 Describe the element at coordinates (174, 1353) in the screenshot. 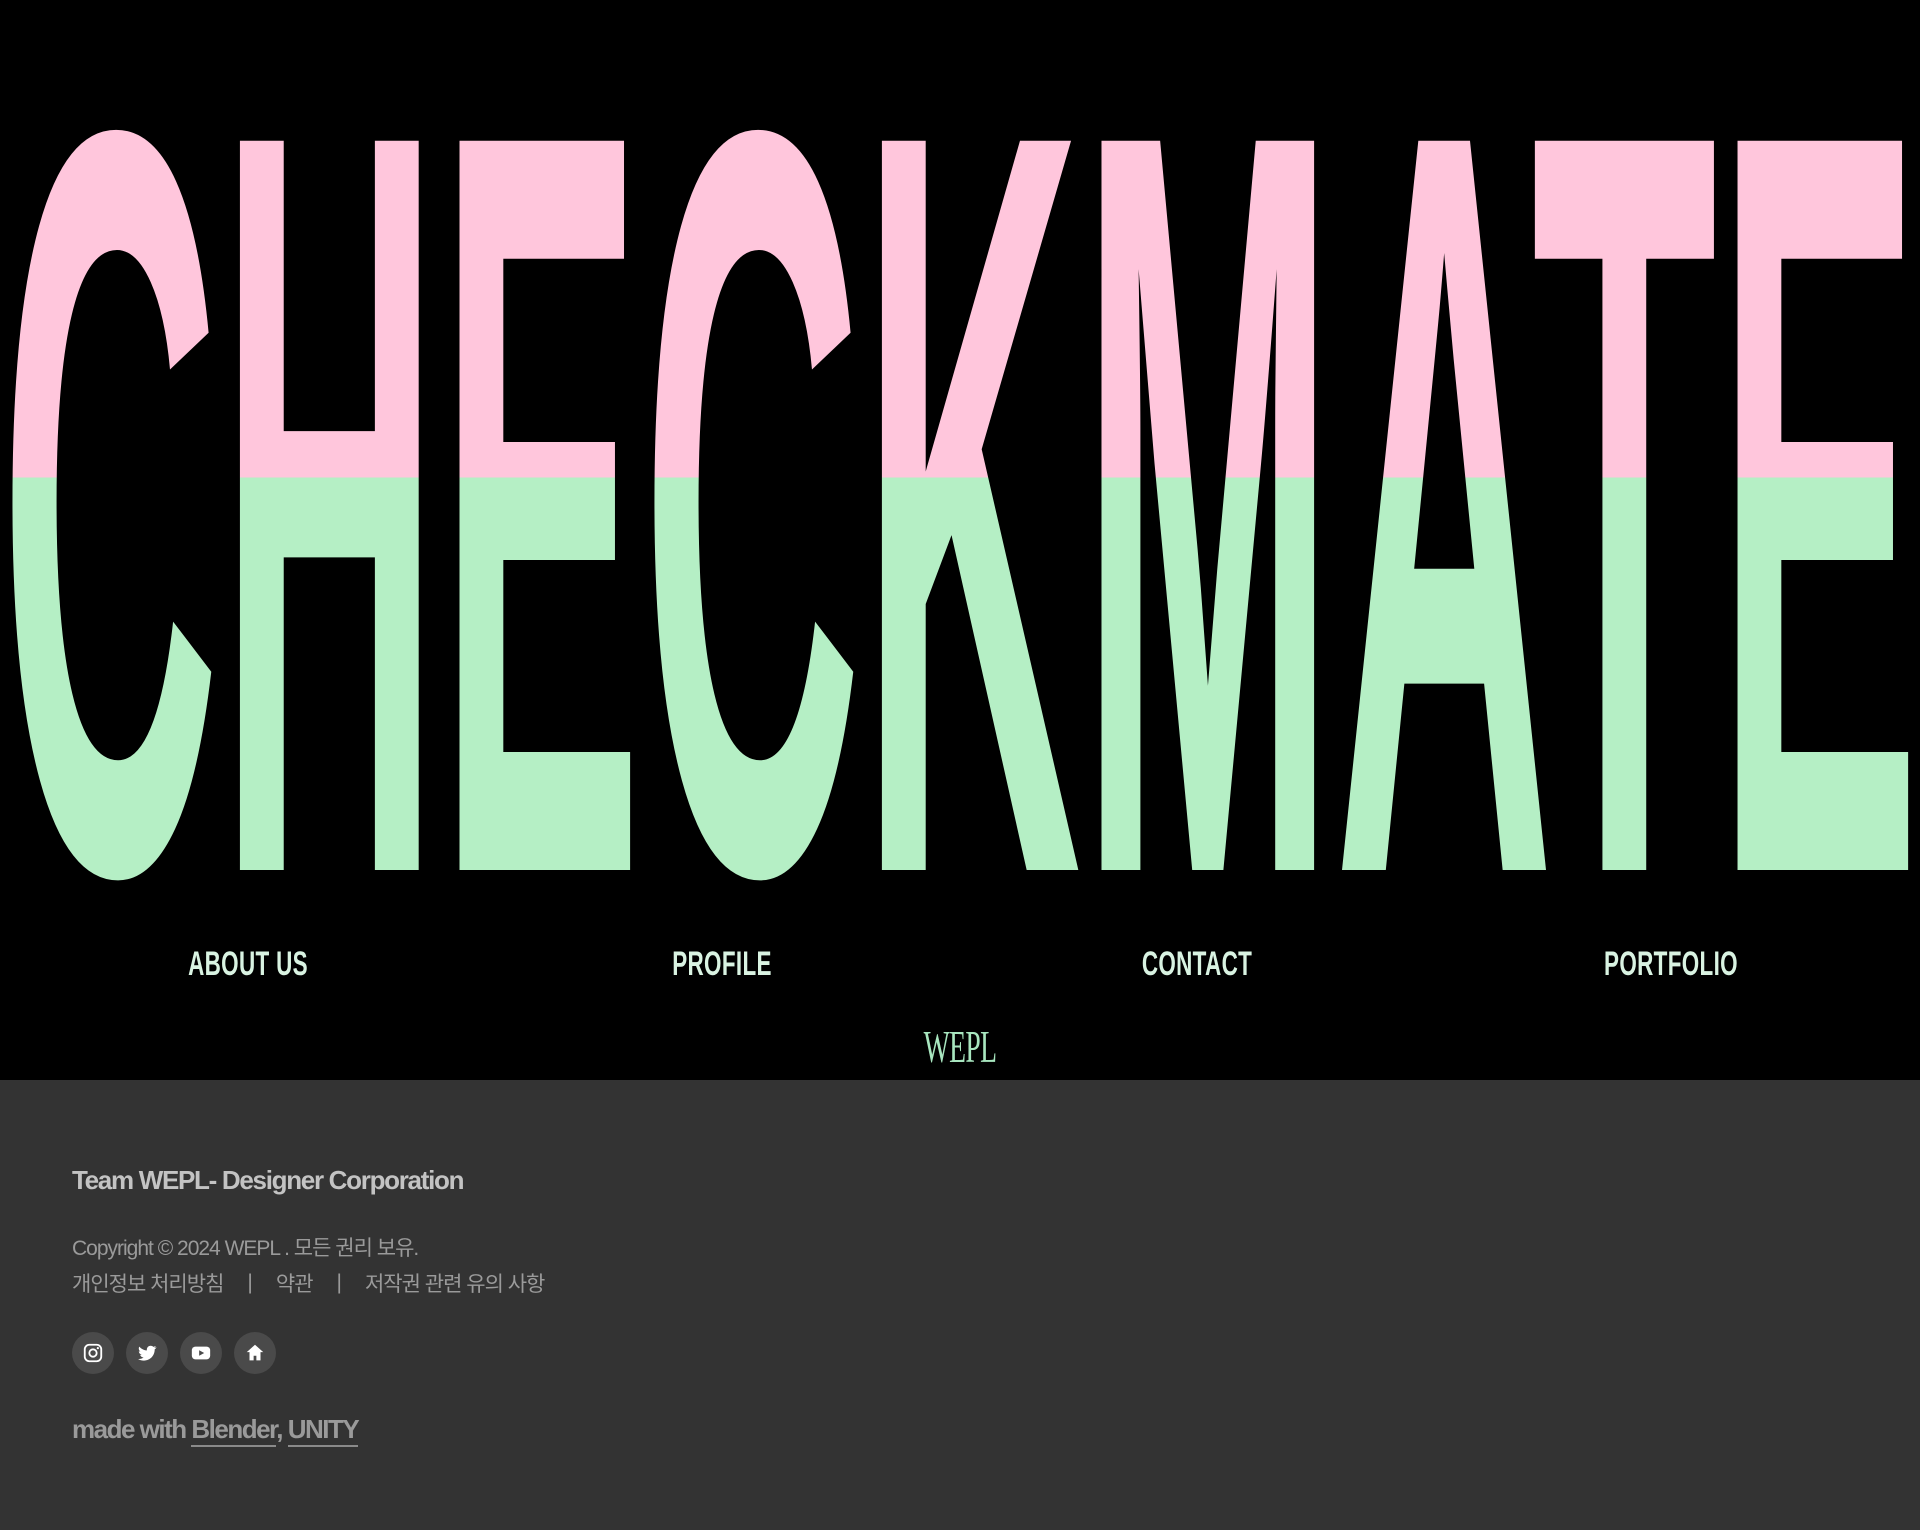

I see `social-links` at that location.